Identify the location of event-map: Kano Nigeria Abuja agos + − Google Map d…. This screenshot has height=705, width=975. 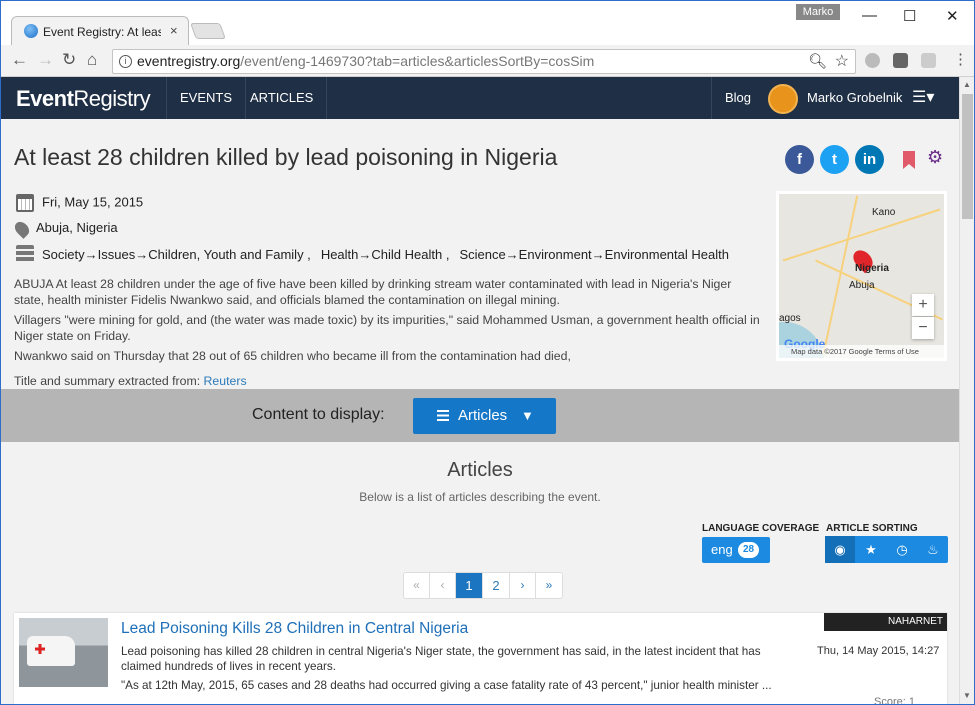
(861, 276).